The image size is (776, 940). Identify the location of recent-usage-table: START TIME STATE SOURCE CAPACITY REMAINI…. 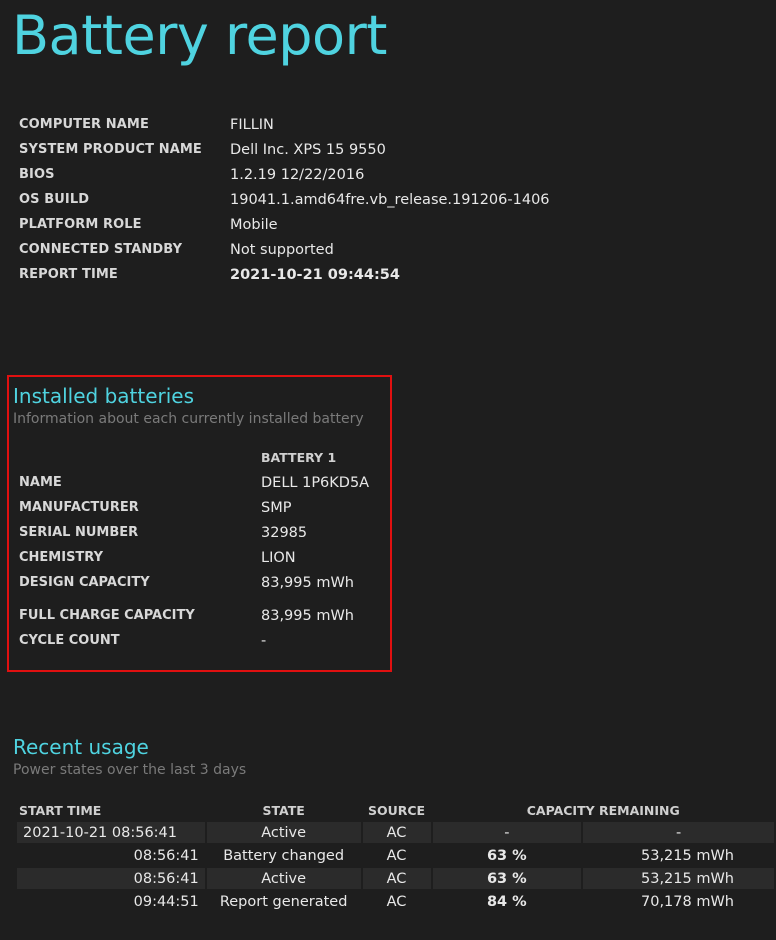
(395, 856).